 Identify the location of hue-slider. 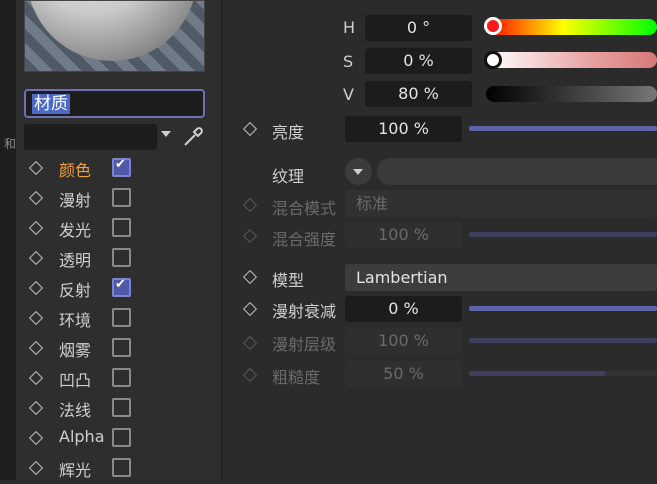
(571, 27).